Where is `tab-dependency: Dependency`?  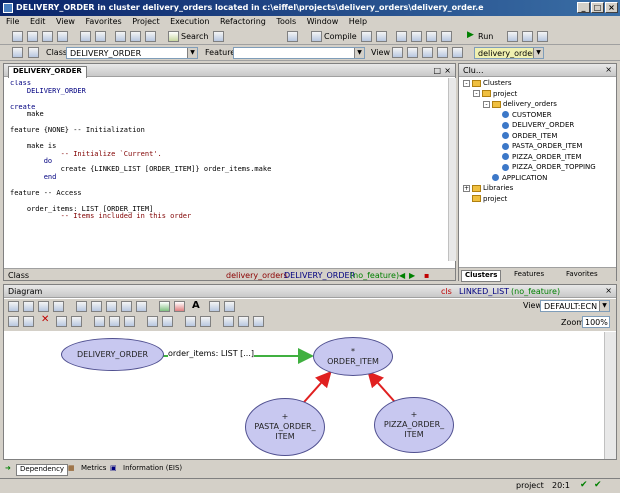 tab-dependency: Dependency is located at coordinates (42, 470).